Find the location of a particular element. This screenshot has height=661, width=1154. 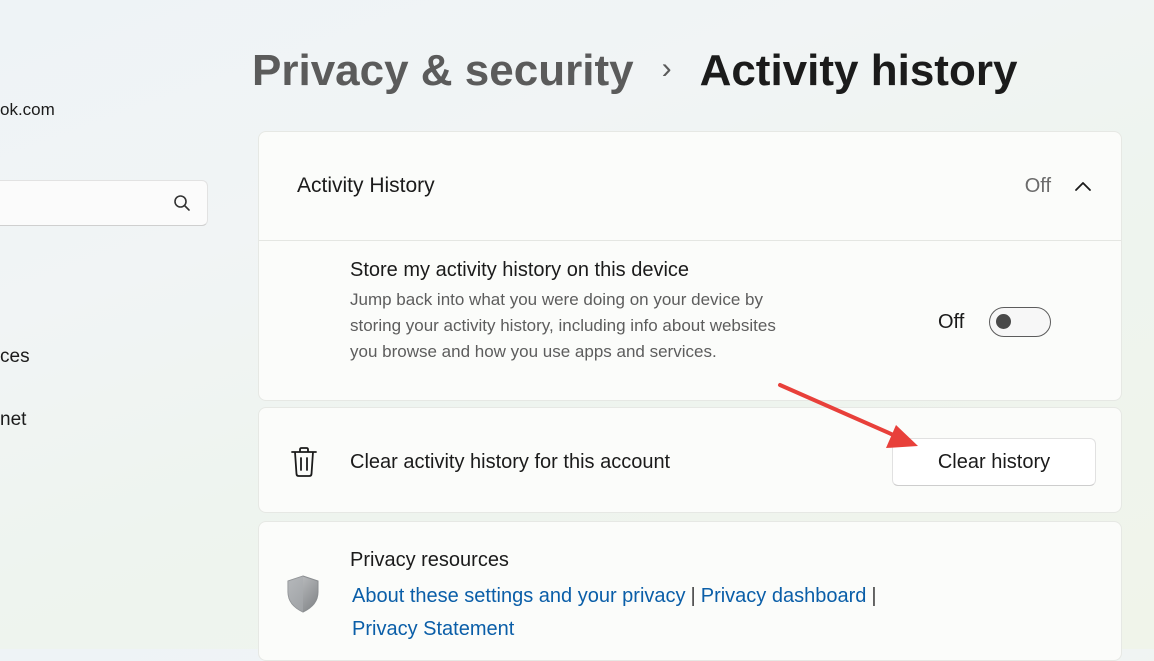

search-icon is located at coordinates (182, 203).